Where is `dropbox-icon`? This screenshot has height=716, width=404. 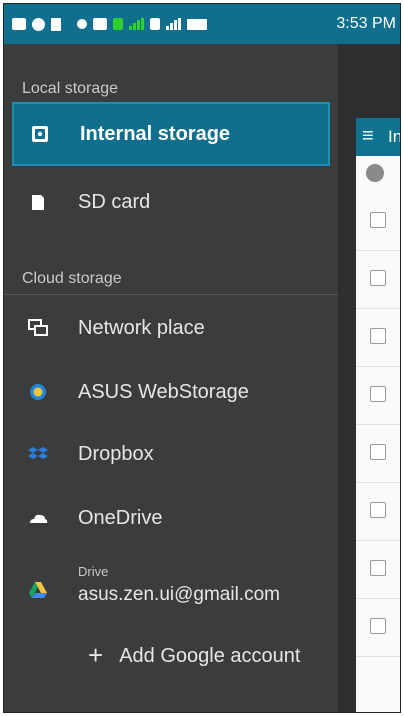 dropbox-icon is located at coordinates (38, 453).